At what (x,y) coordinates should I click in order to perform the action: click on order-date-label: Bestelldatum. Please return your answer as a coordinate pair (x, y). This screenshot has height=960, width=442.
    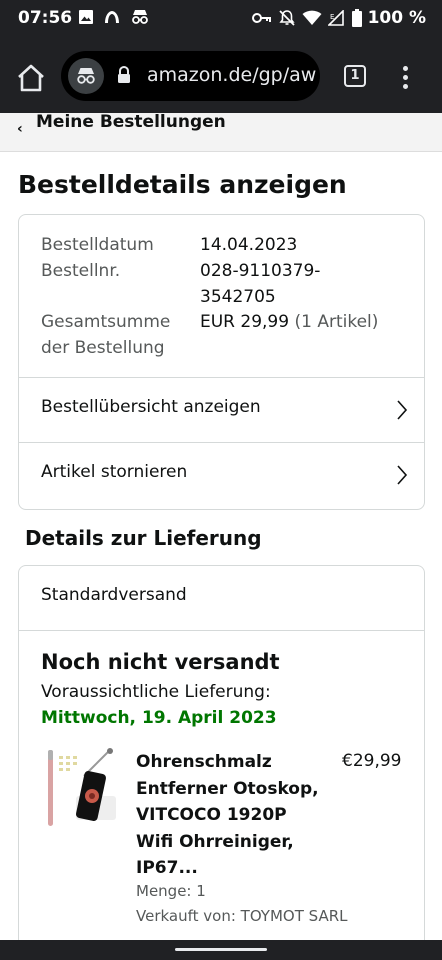
    Looking at the image, I should click on (97, 245).